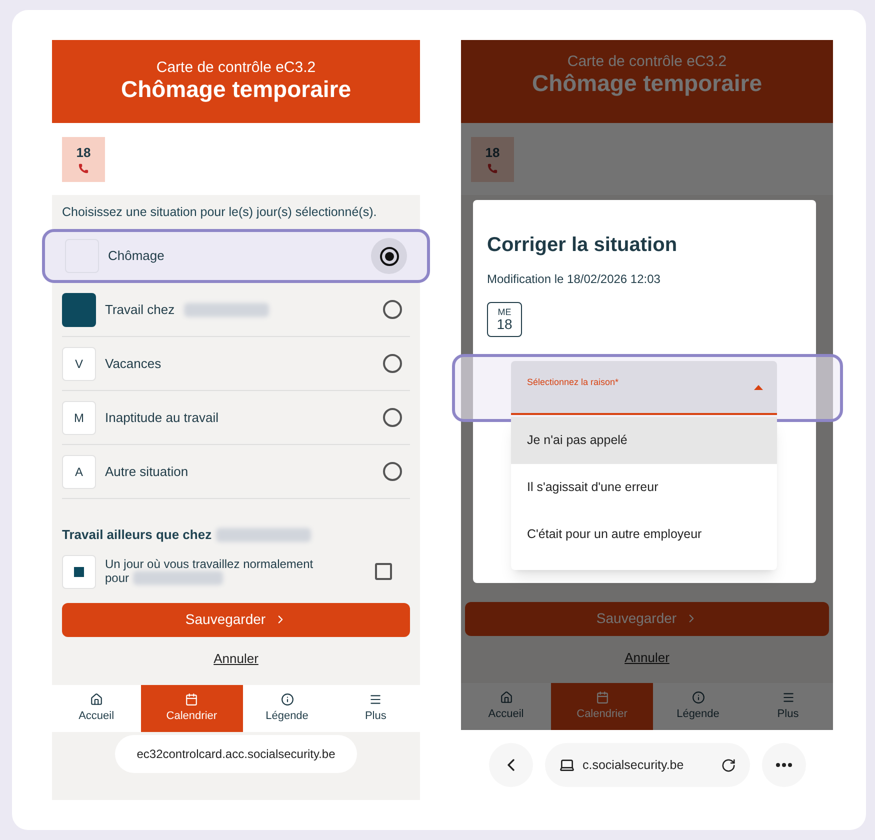 This screenshot has width=875, height=840. What do you see at coordinates (133, 363) in the screenshot?
I see `option-label: Vacances` at bounding box center [133, 363].